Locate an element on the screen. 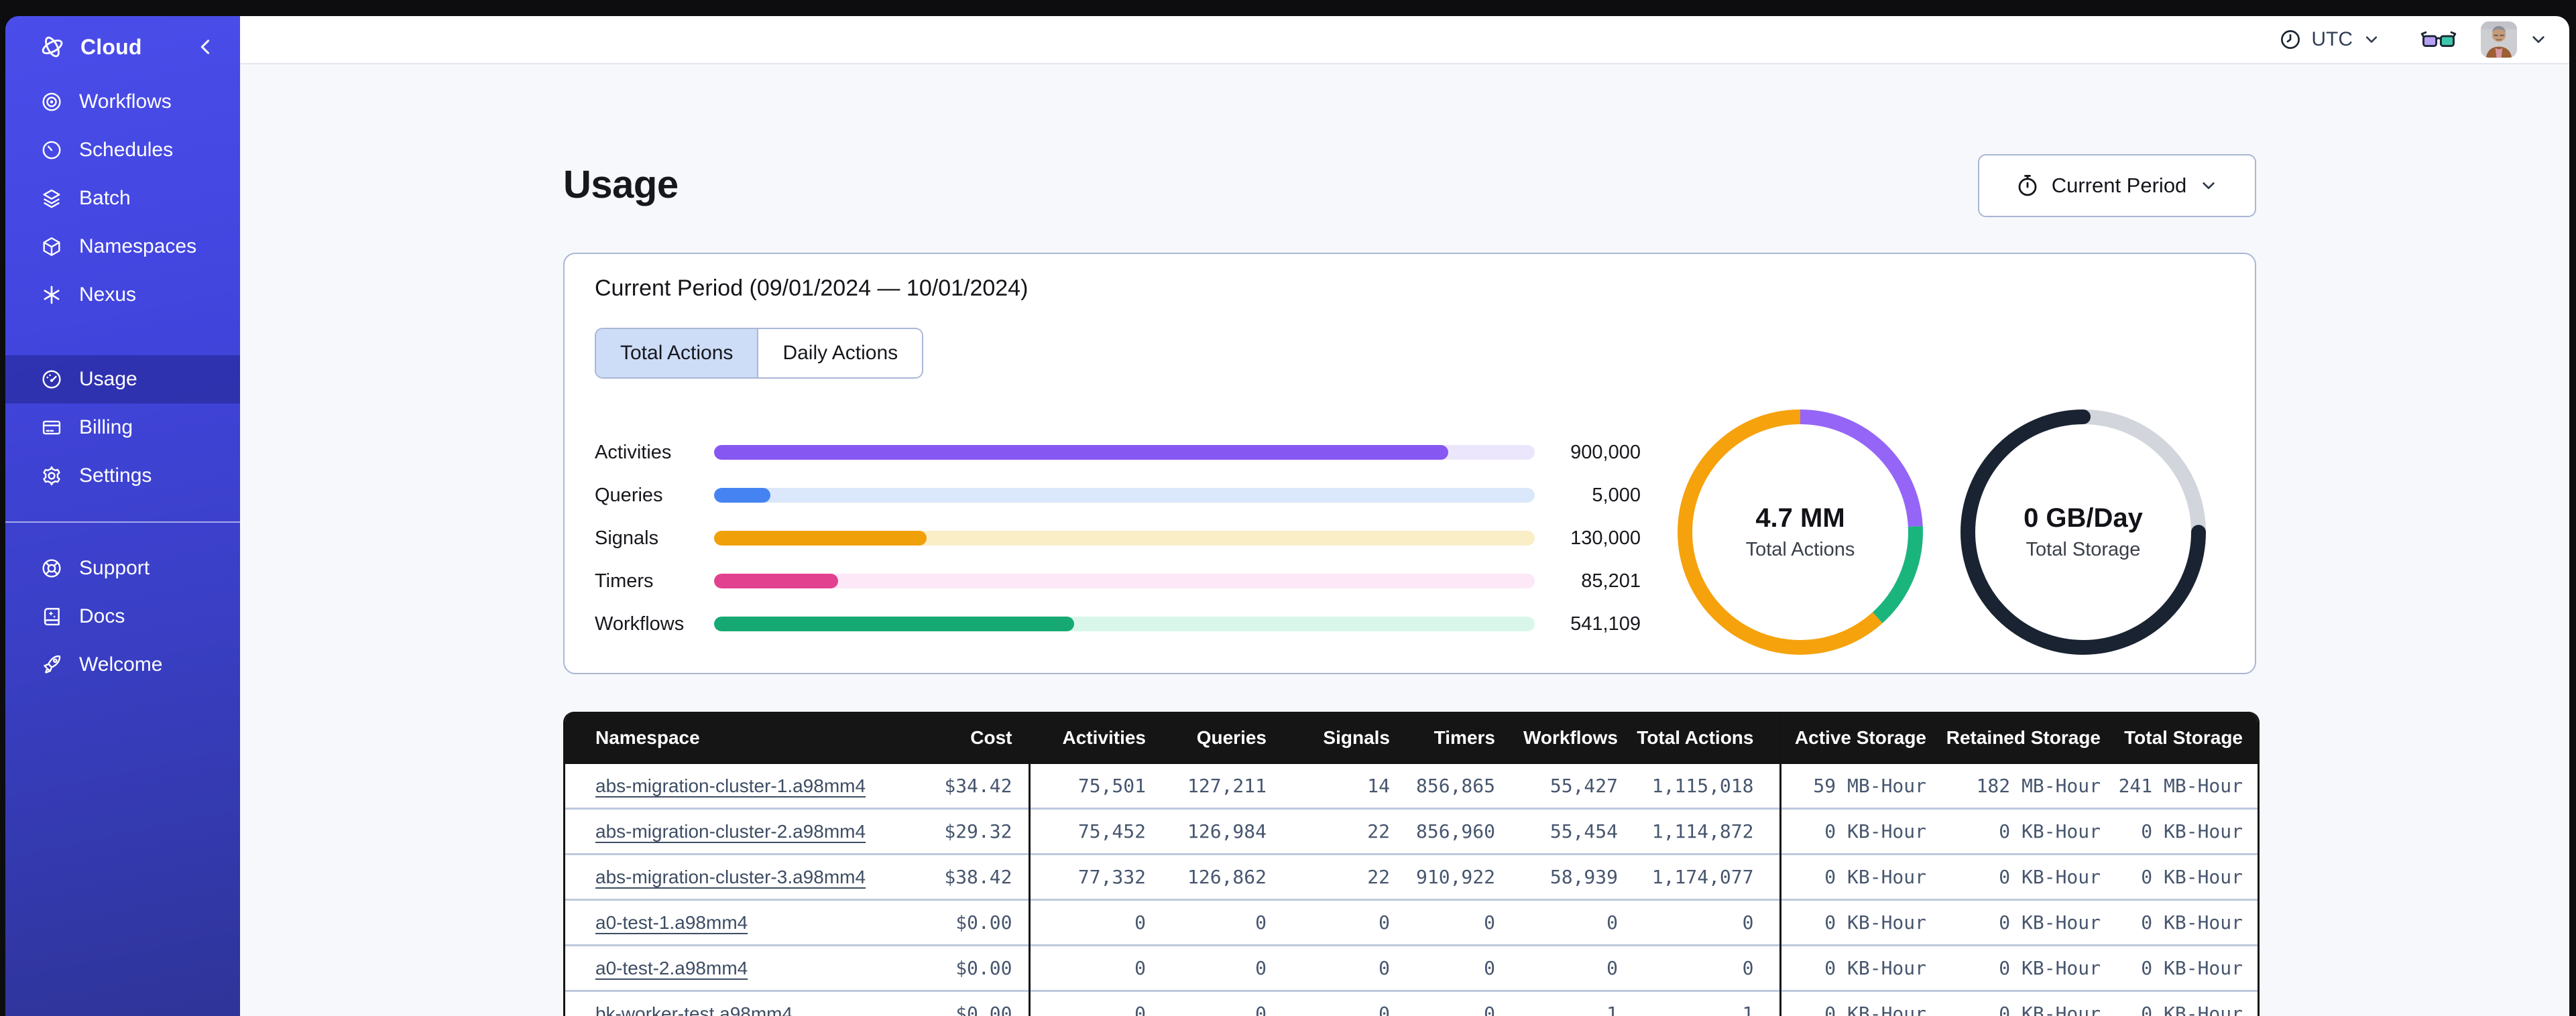  user-menu-chevron-icon is located at coordinates (2538, 39).